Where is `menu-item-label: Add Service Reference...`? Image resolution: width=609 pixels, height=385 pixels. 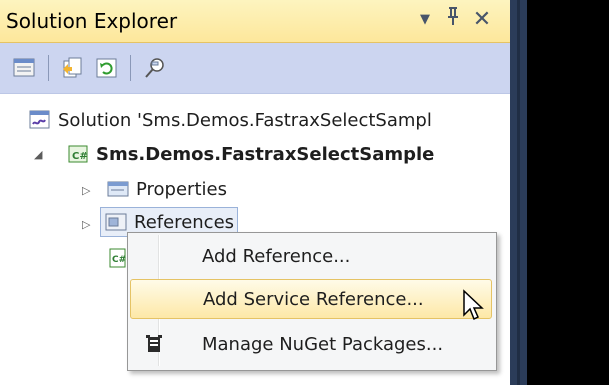
menu-item-label: Add Service Reference... is located at coordinates (313, 299).